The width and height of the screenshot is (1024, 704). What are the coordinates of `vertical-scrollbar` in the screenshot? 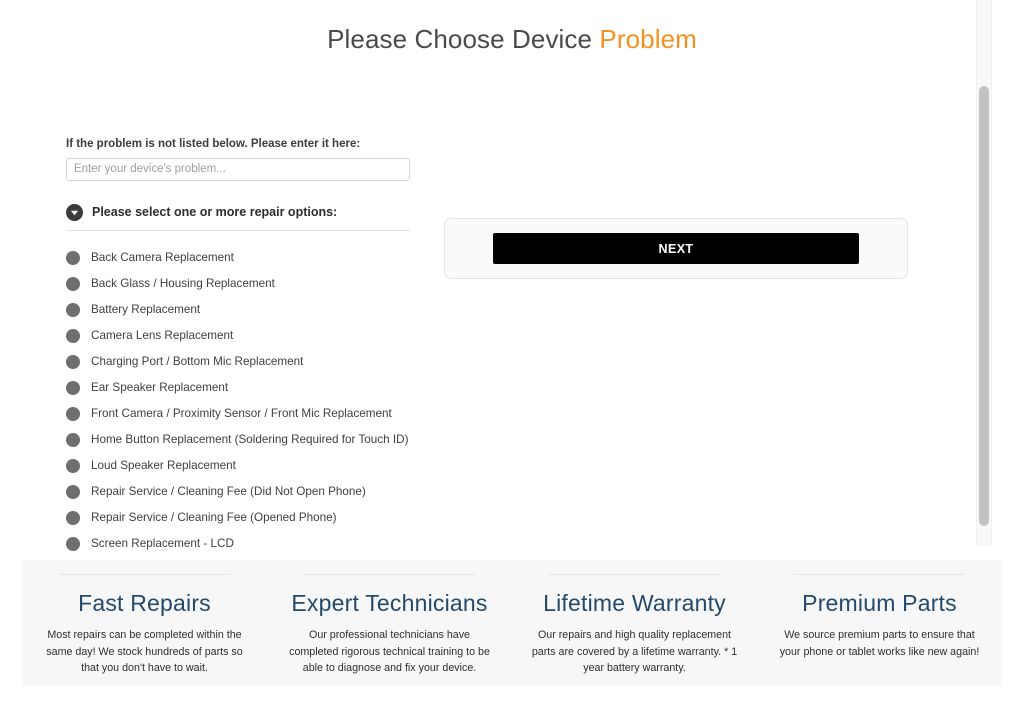 It's located at (984, 273).